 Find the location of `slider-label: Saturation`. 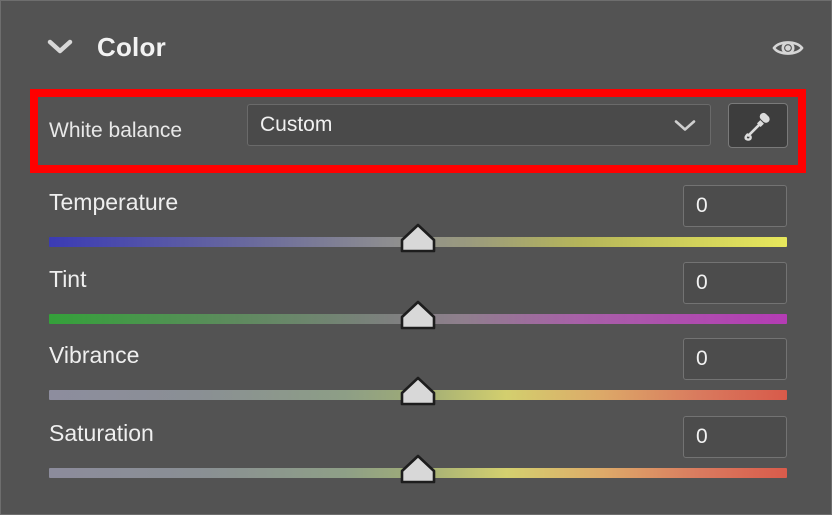

slider-label: Saturation is located at coordinates (101, 433).